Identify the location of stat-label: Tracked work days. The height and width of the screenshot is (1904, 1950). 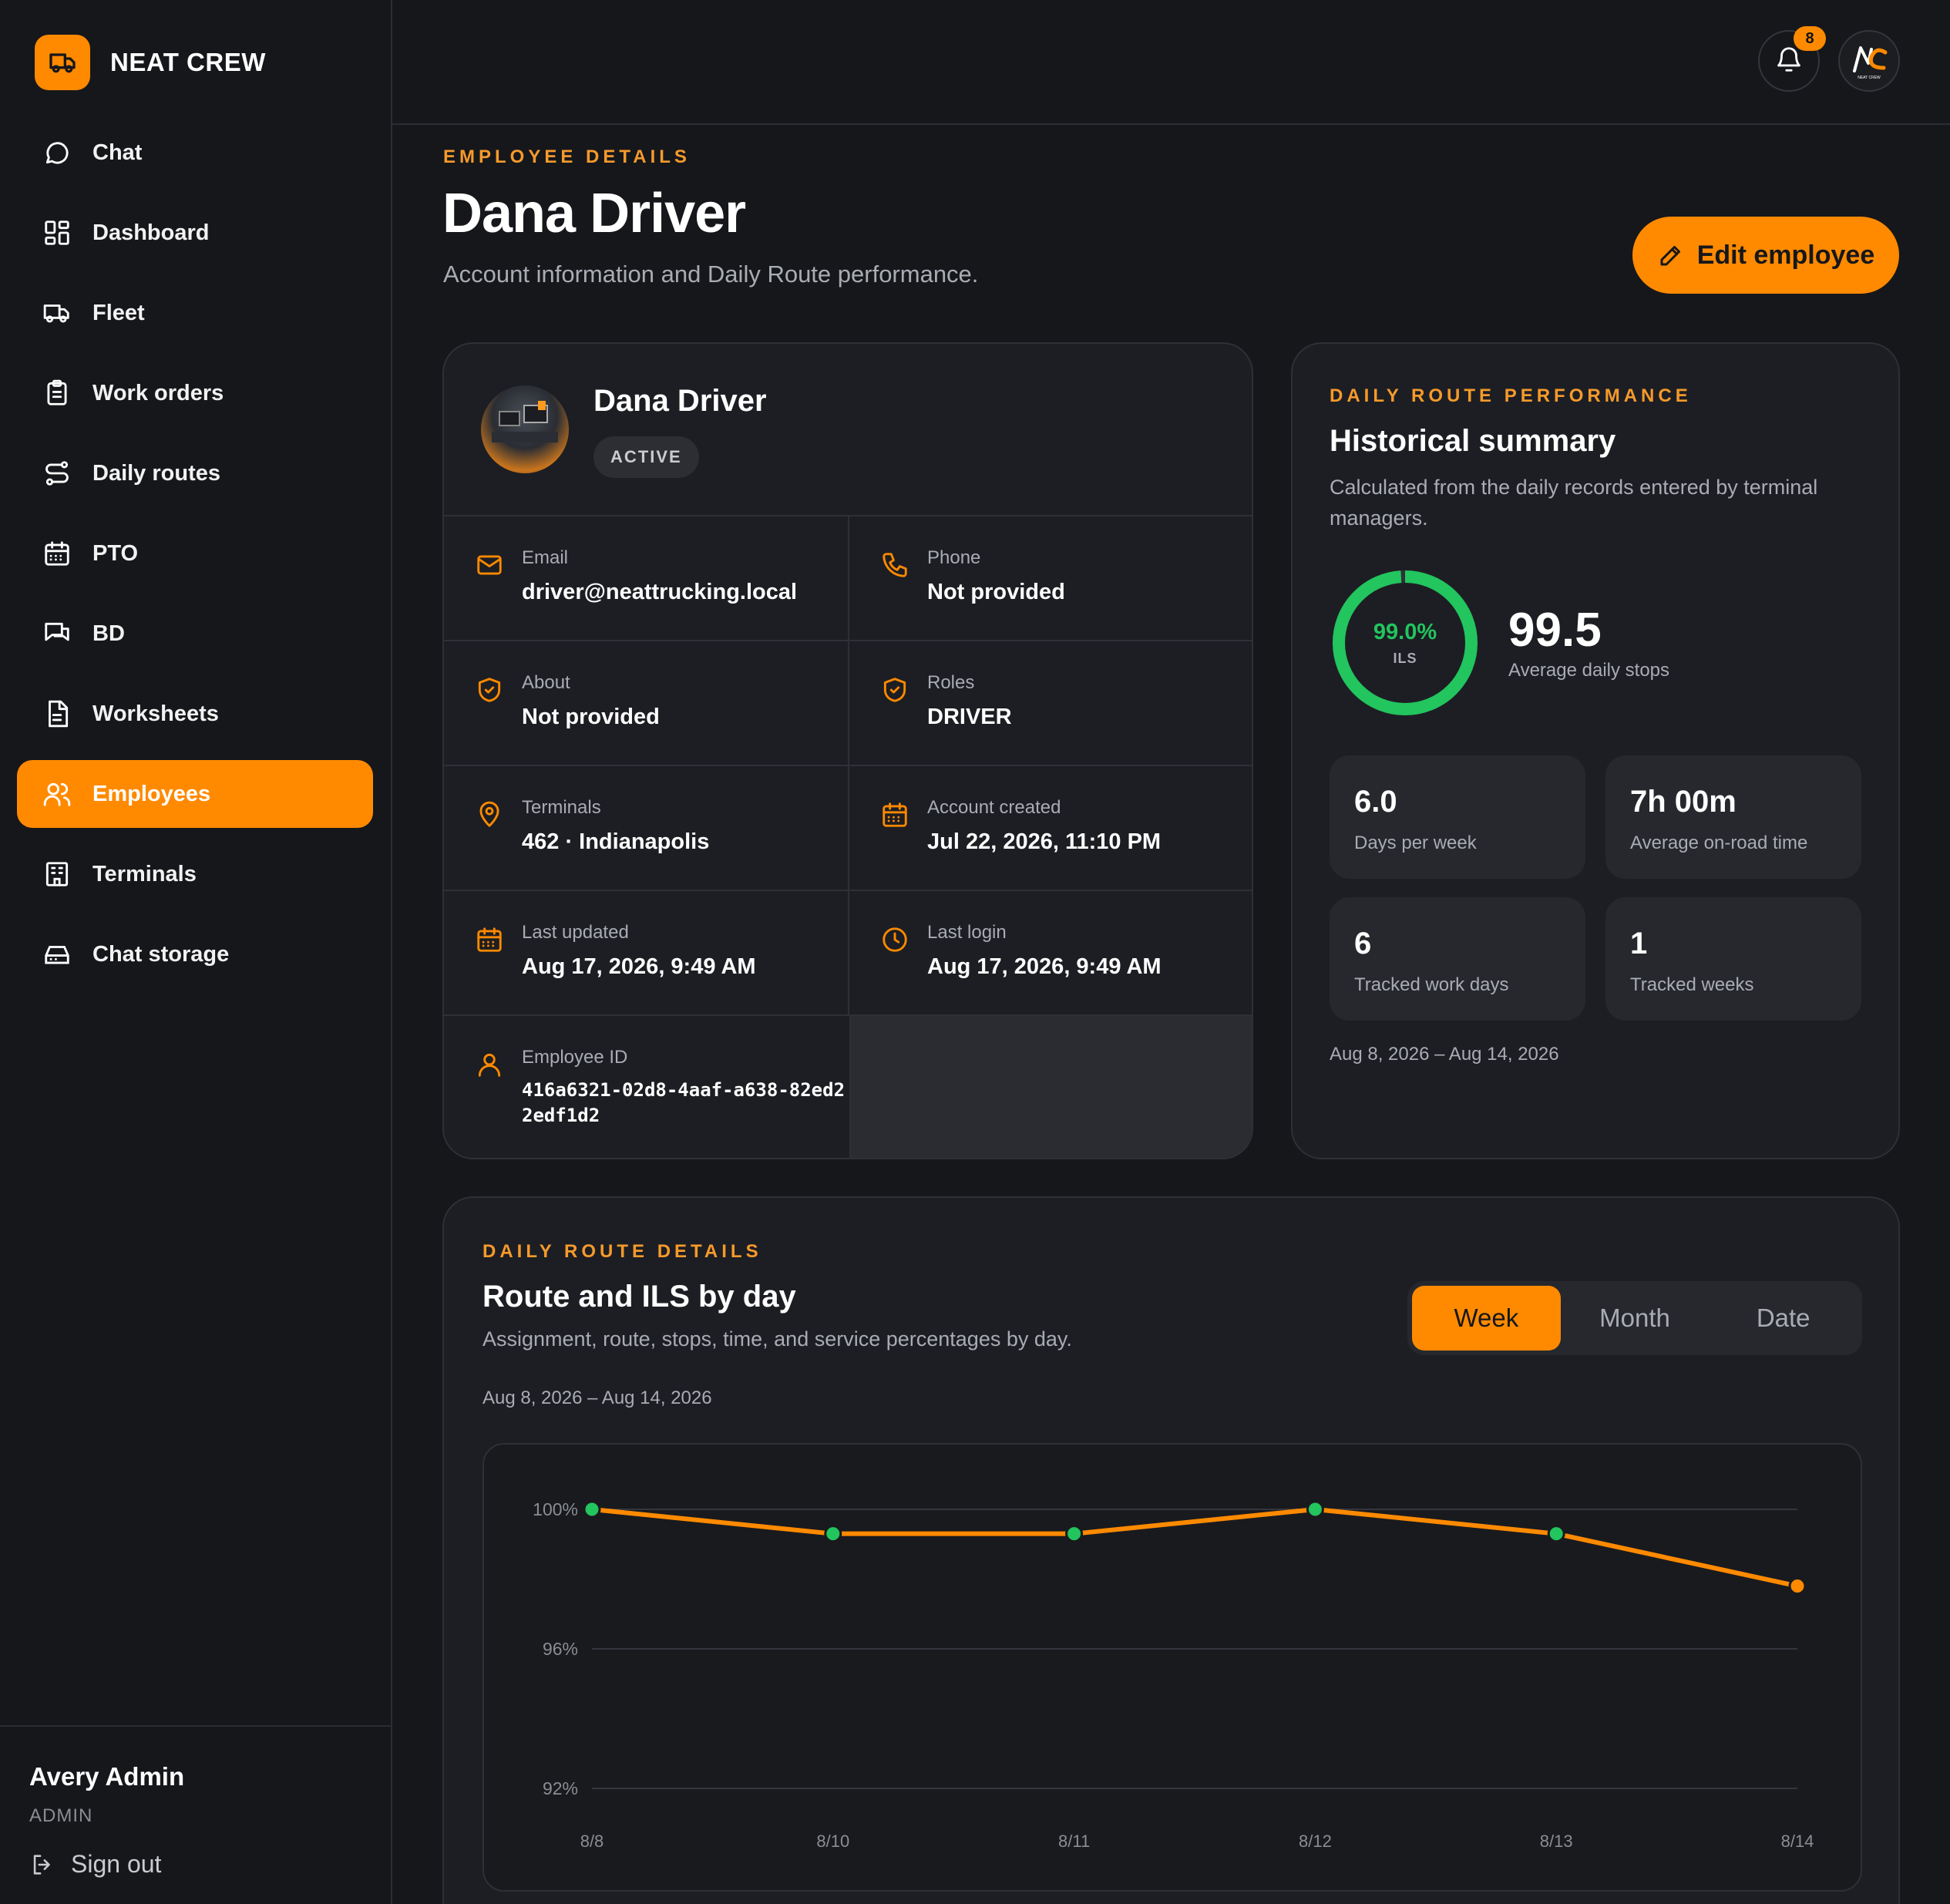
(1431, 984).